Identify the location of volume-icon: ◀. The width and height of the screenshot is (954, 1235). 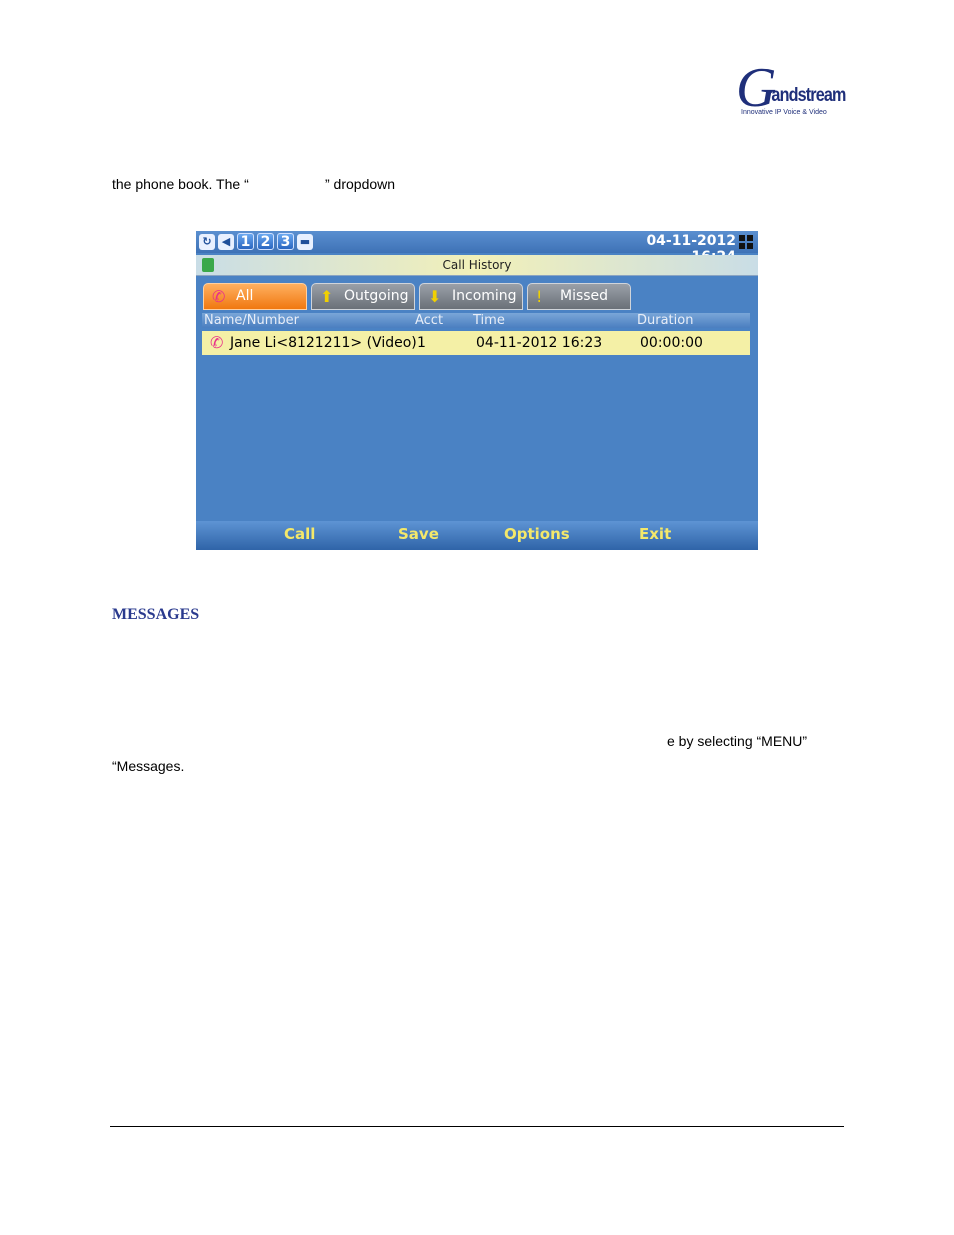
(226, 242).